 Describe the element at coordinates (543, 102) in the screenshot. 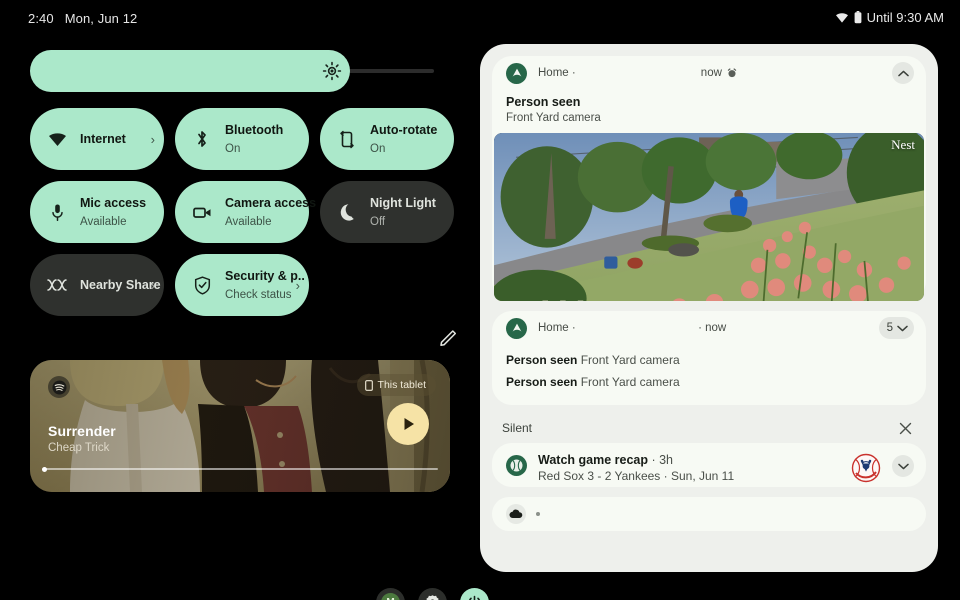

I see `notification-title: Person seen` at that location.